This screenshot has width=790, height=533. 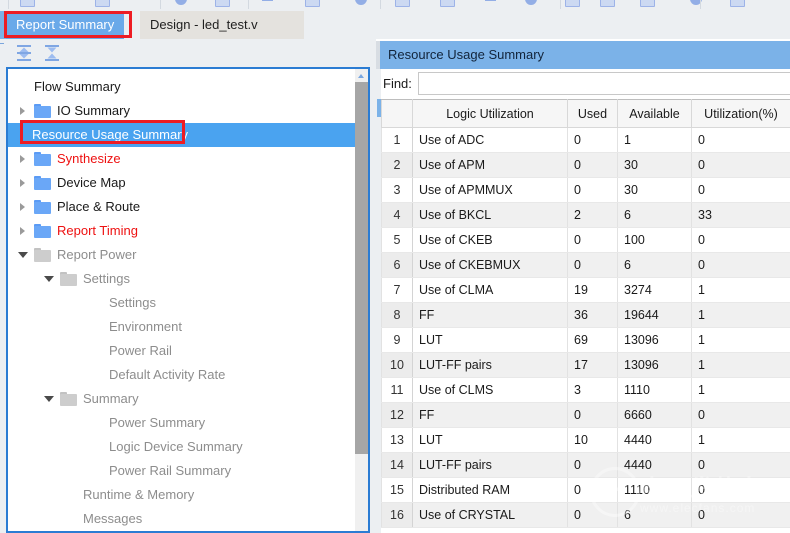 I want to click on logic-utilization-cell: Use of BKCL, so click(x=490, y=215).